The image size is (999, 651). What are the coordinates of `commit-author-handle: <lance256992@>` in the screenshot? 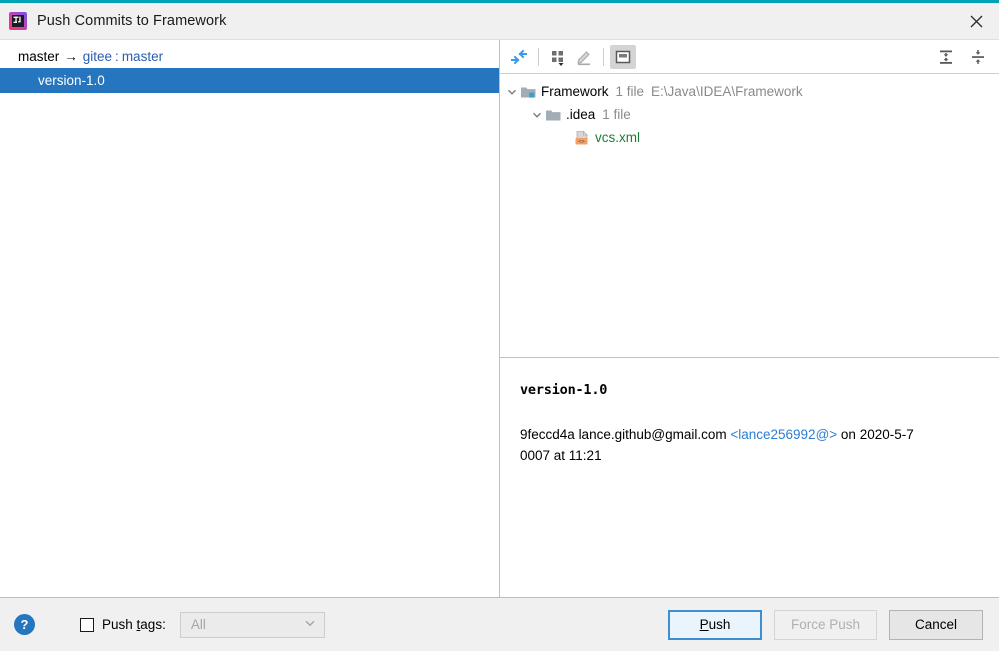 It's located at (783, 434).